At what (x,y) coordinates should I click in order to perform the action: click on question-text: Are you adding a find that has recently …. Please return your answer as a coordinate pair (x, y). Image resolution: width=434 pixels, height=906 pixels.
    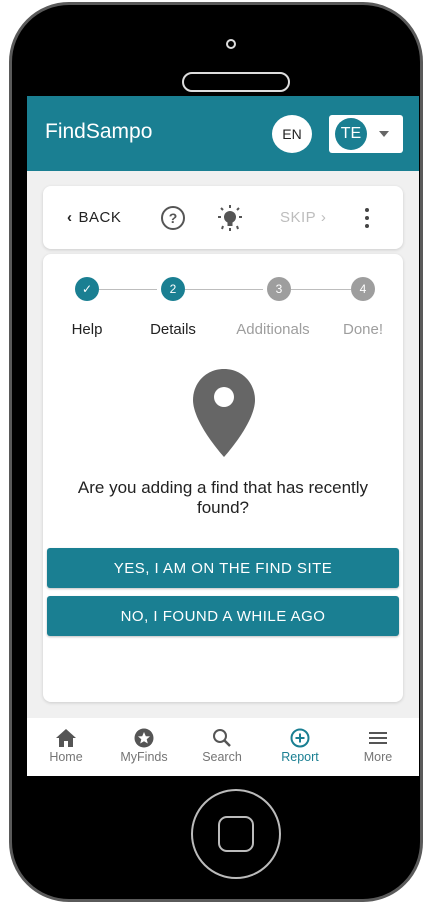
    Looking at the image, I should click on (223, 497).